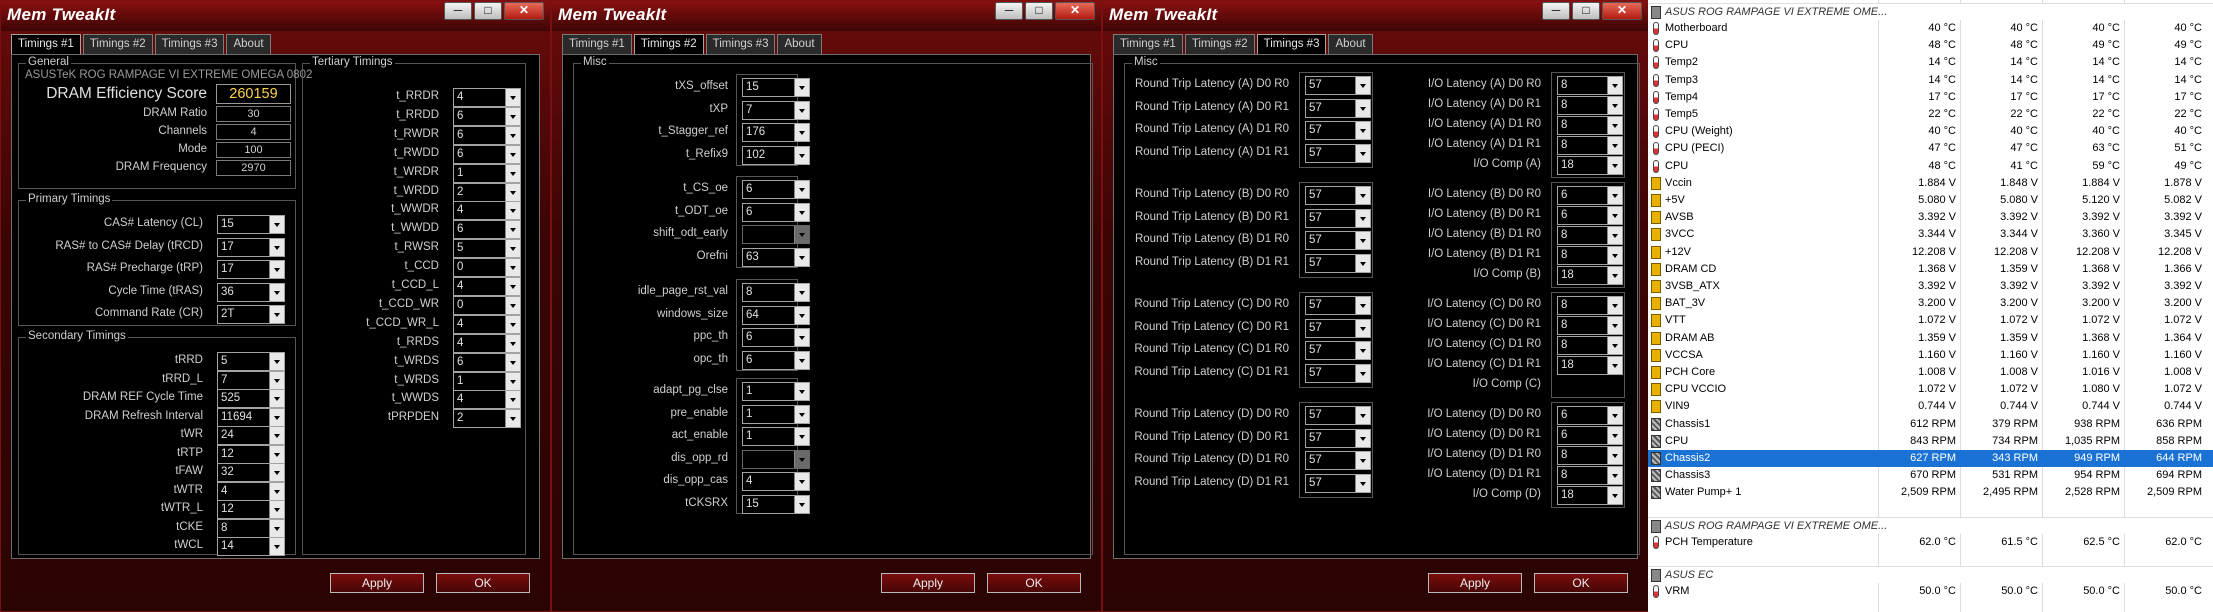  I want to click on misc-dropdown: 7, so click(776, 110).